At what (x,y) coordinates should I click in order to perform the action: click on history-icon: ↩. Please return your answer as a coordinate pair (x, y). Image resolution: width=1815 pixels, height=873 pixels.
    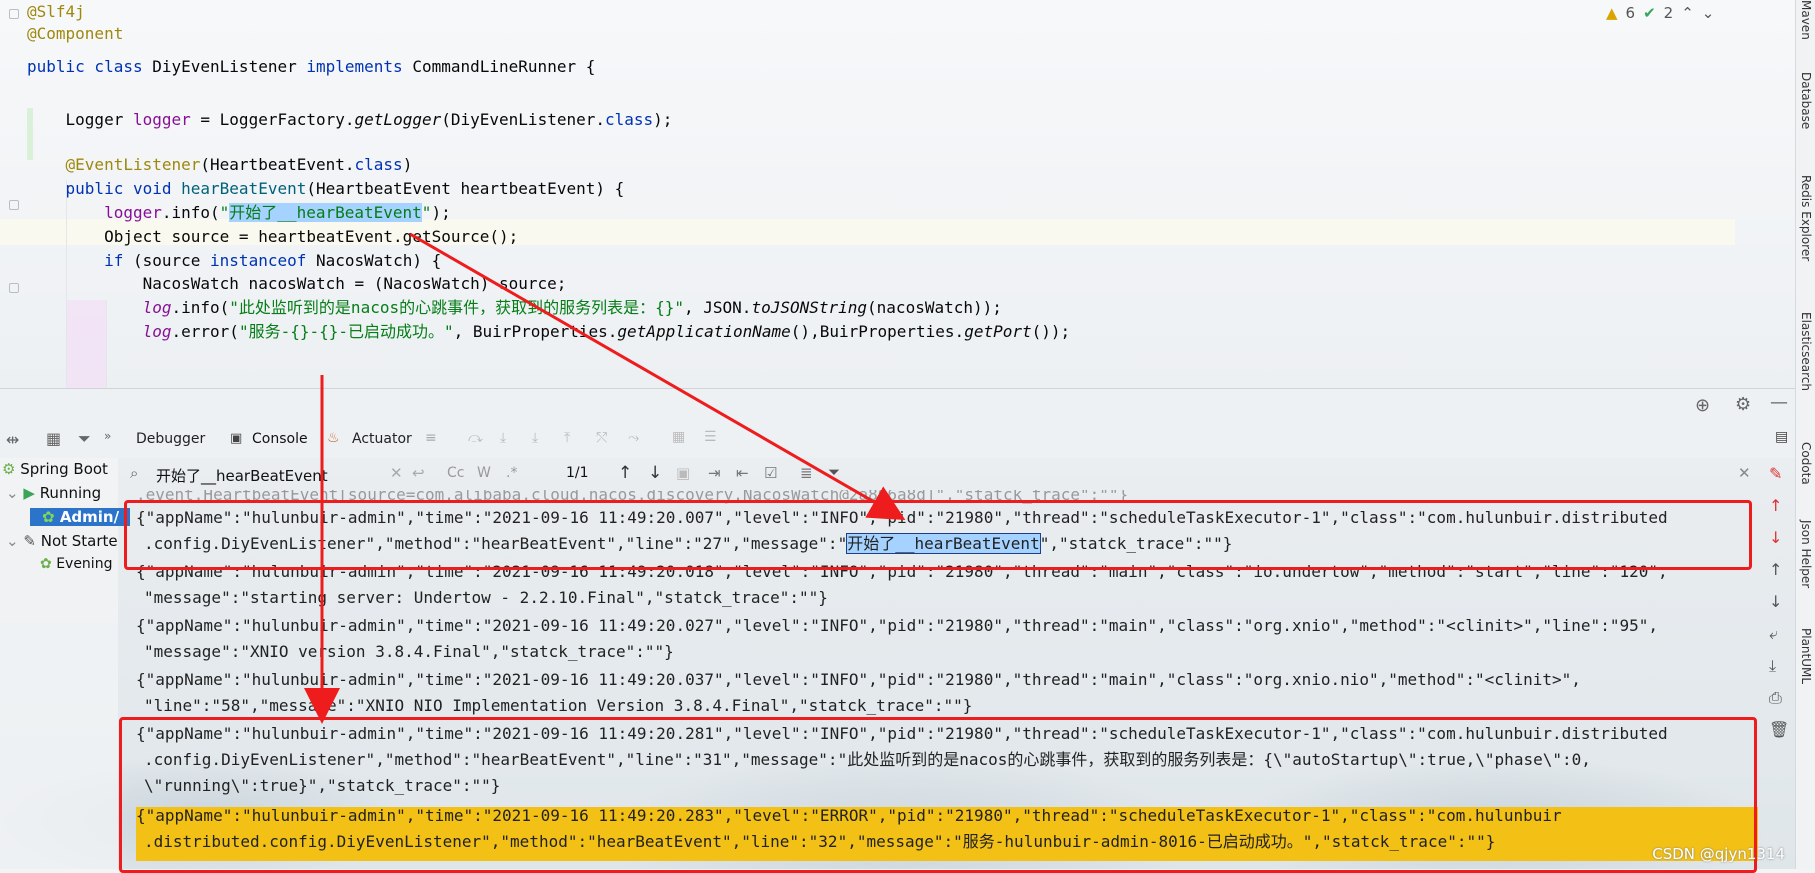
    Looking at the image, I should click on (418, 473).